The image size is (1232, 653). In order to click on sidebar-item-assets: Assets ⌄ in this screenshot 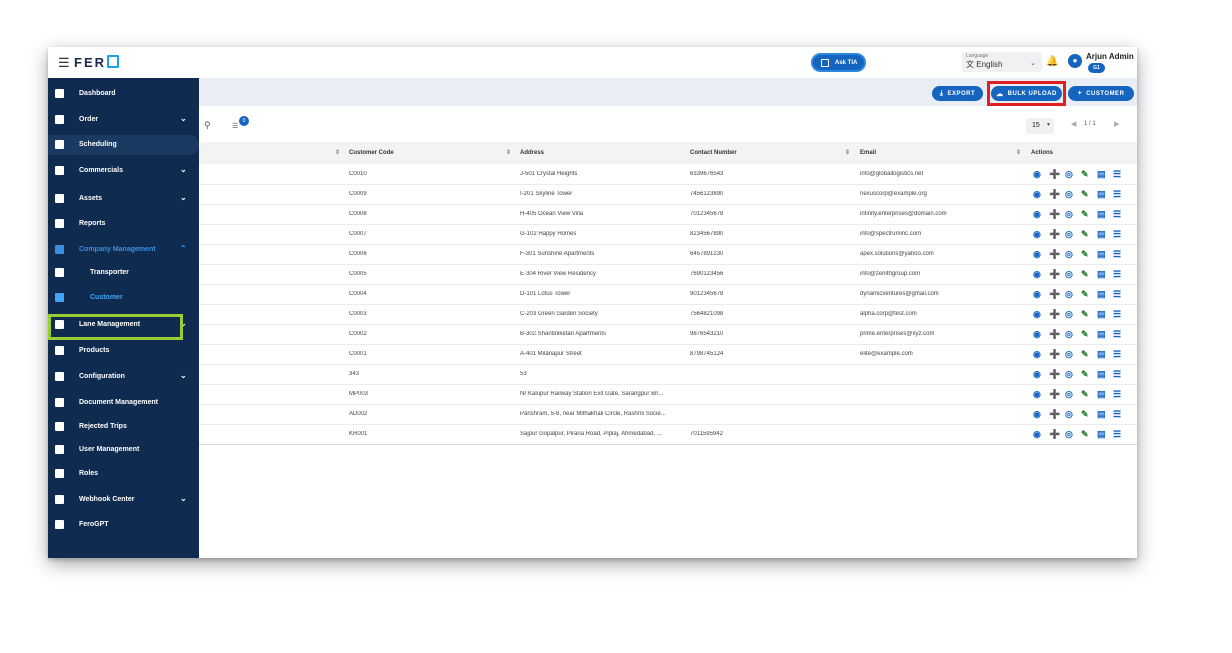, I will do `click(123, 199)`.